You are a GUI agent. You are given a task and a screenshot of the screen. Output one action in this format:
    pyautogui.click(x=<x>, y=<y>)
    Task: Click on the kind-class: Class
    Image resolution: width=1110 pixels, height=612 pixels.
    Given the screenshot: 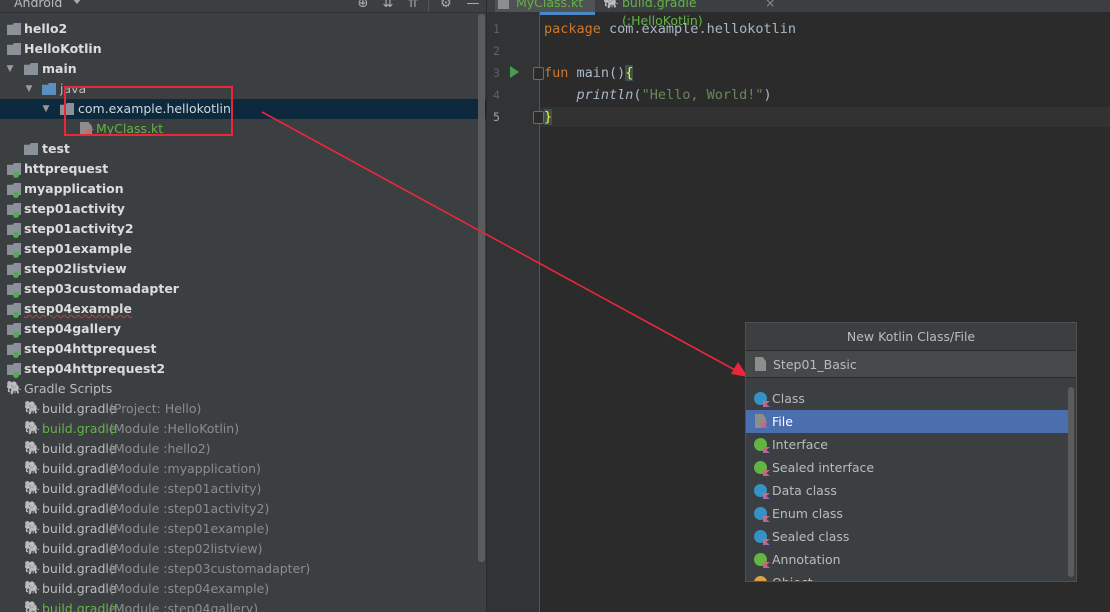 What is the action you would take?
    pyautogui.click(x=907, y=398)
    